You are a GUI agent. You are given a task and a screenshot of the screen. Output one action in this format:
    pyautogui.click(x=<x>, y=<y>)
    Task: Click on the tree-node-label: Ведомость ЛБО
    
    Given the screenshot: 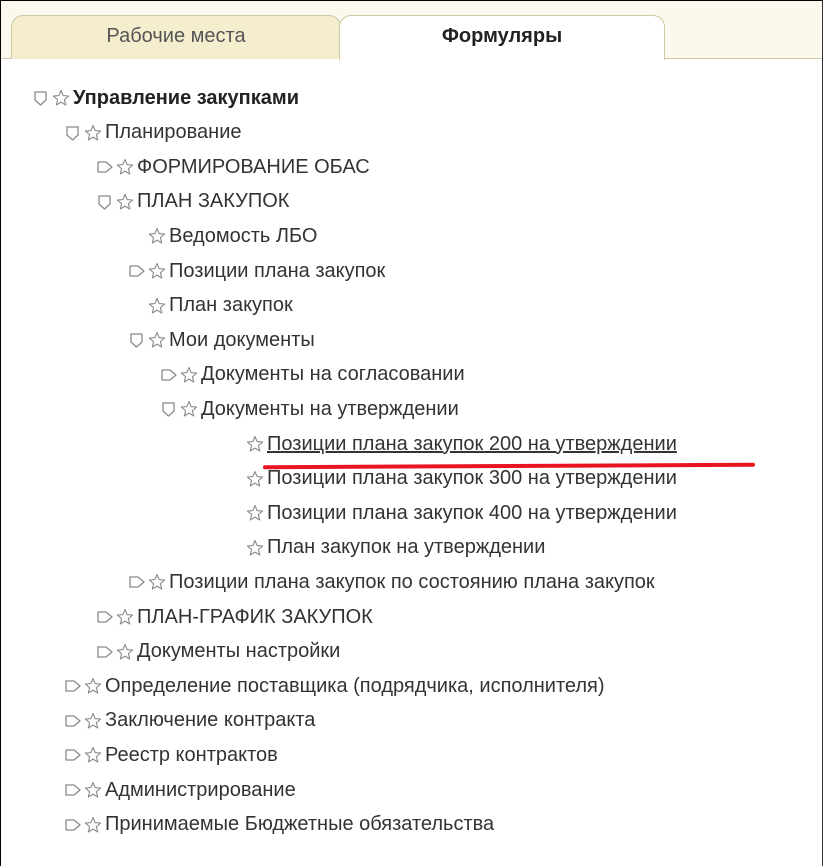 What is the action you would take?
    pyautogui.click(x=243, y=236)
    